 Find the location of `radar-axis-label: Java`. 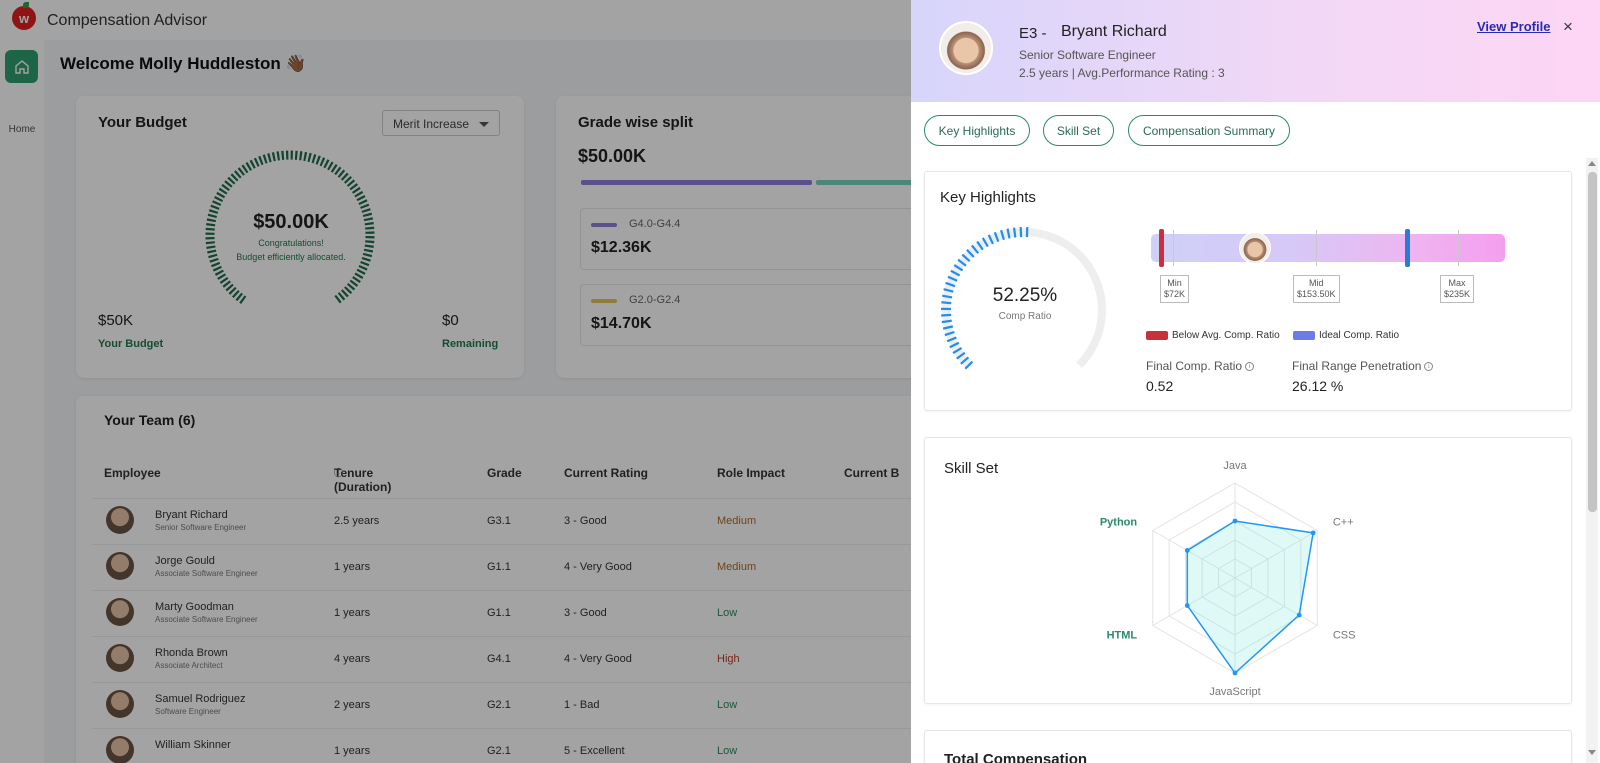

radar-axis-label: Java is located at coordinates (1235, 466).